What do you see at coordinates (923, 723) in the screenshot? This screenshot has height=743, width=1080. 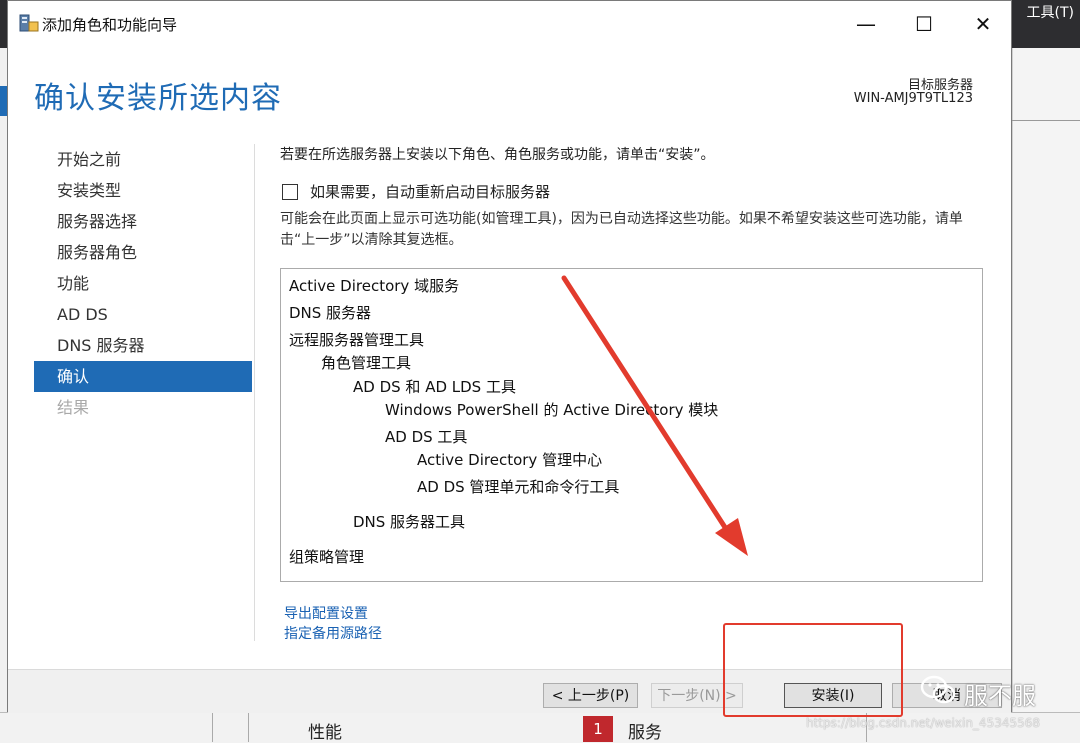 I see `watermark-url: https://blog.csdn.net/weixin_45345568` at bounding box center [923, 723].